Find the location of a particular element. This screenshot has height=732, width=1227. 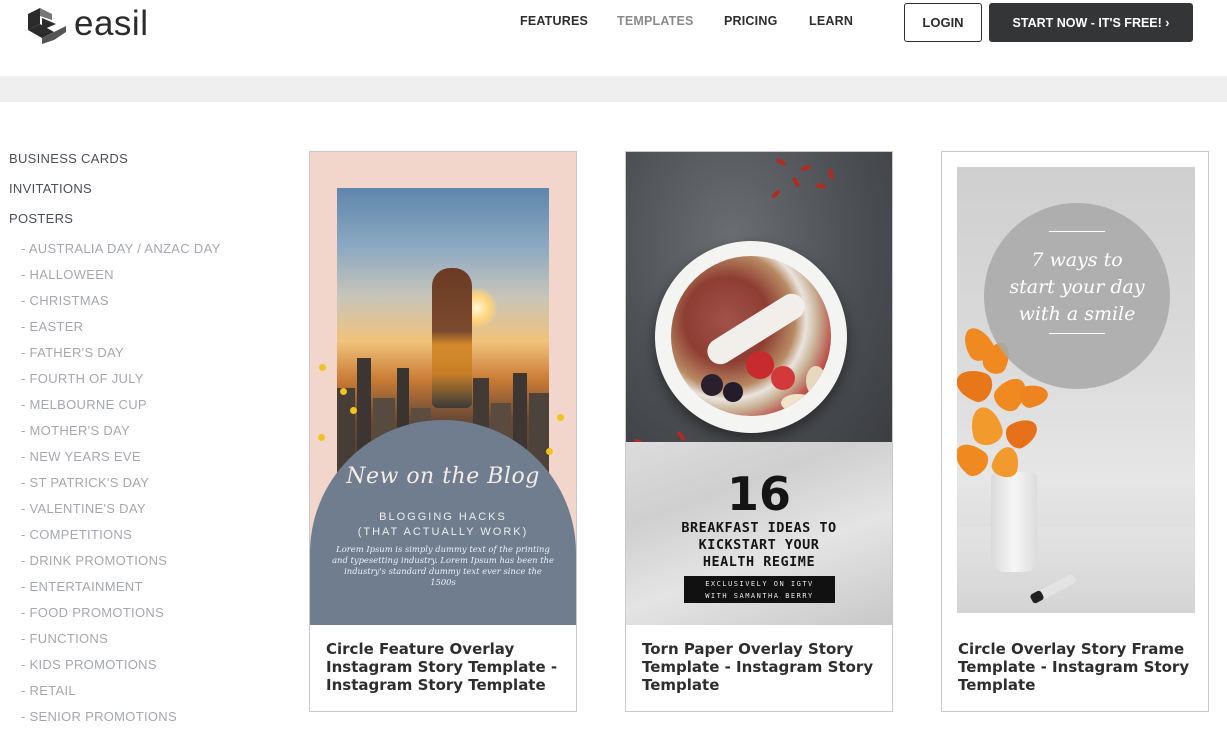

header-band is located at coordinates (613, 89).